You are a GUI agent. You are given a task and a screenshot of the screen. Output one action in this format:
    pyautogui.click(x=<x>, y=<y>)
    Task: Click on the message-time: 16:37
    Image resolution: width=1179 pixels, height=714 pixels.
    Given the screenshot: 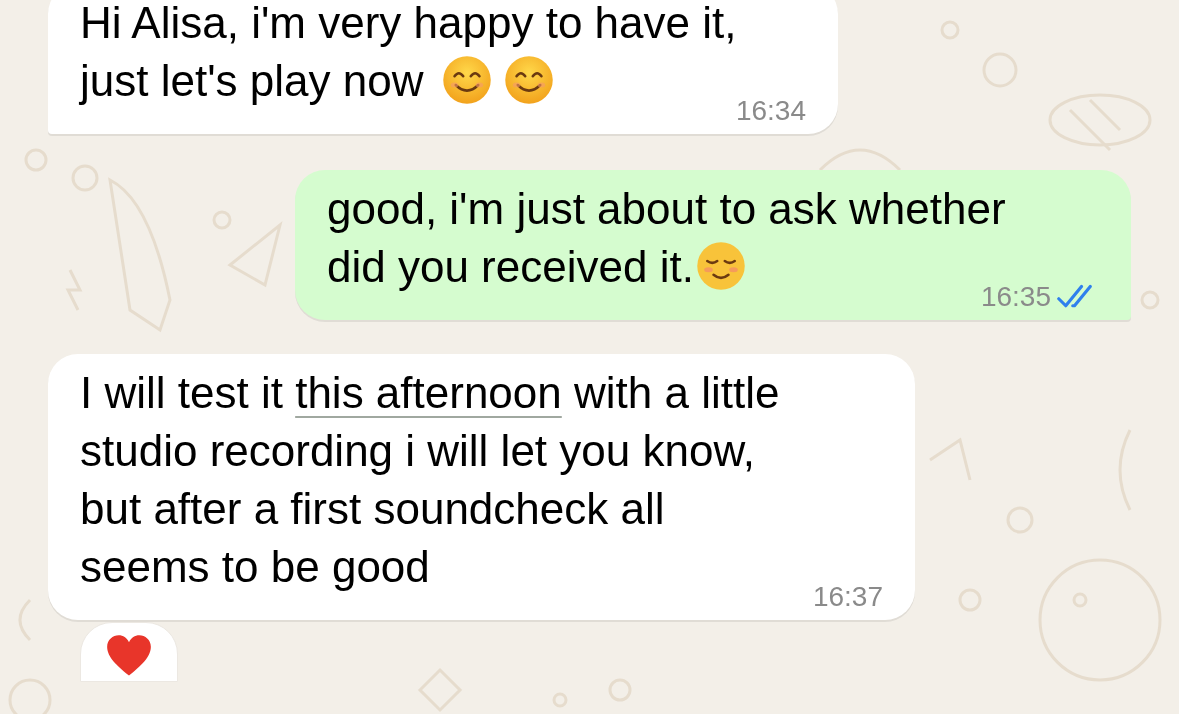 What is the action you would take?
    pyautogui.click(x=847, y=597)
    